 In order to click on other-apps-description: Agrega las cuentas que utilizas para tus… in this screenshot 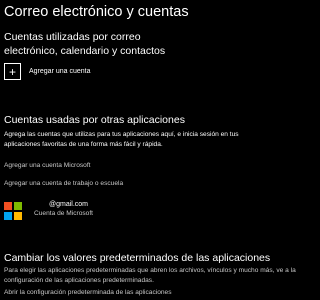, I will do `click(121, 139)`.